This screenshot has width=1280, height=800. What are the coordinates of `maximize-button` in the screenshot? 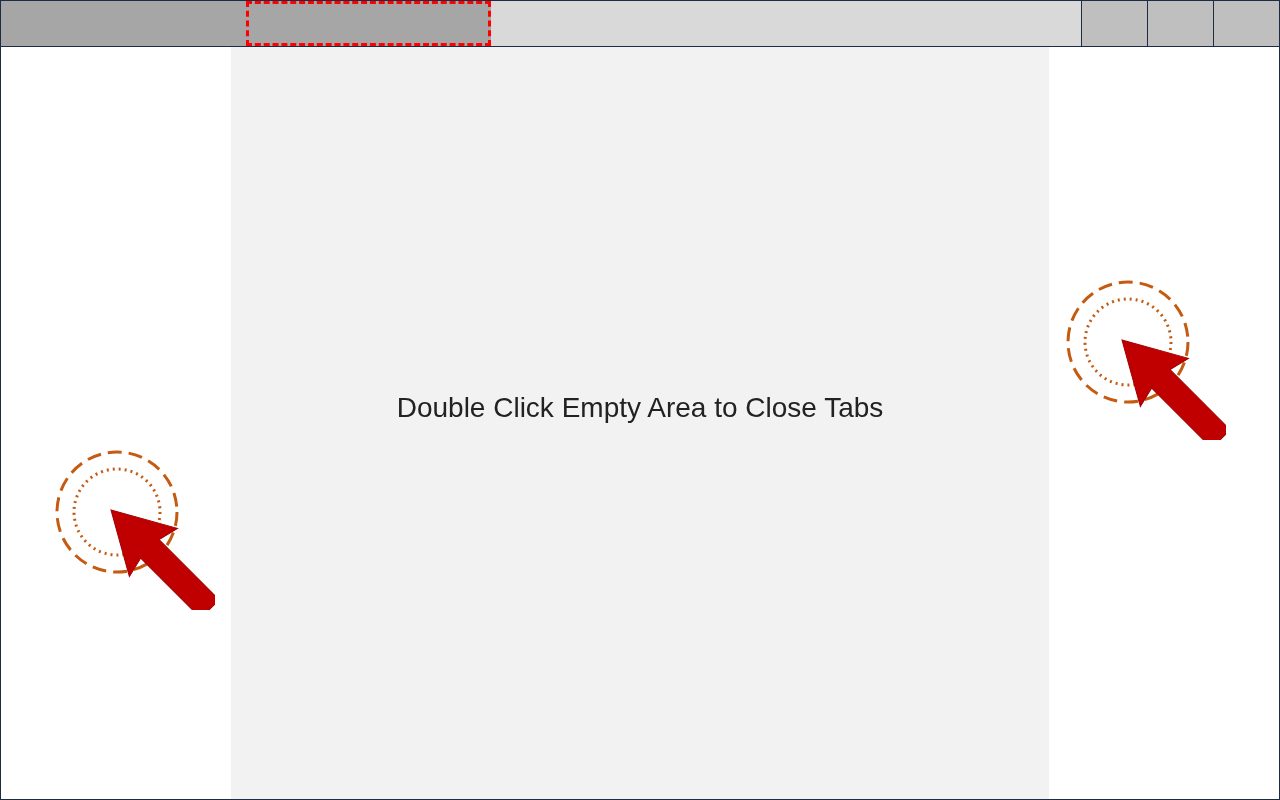 It's located at (1180, 23).